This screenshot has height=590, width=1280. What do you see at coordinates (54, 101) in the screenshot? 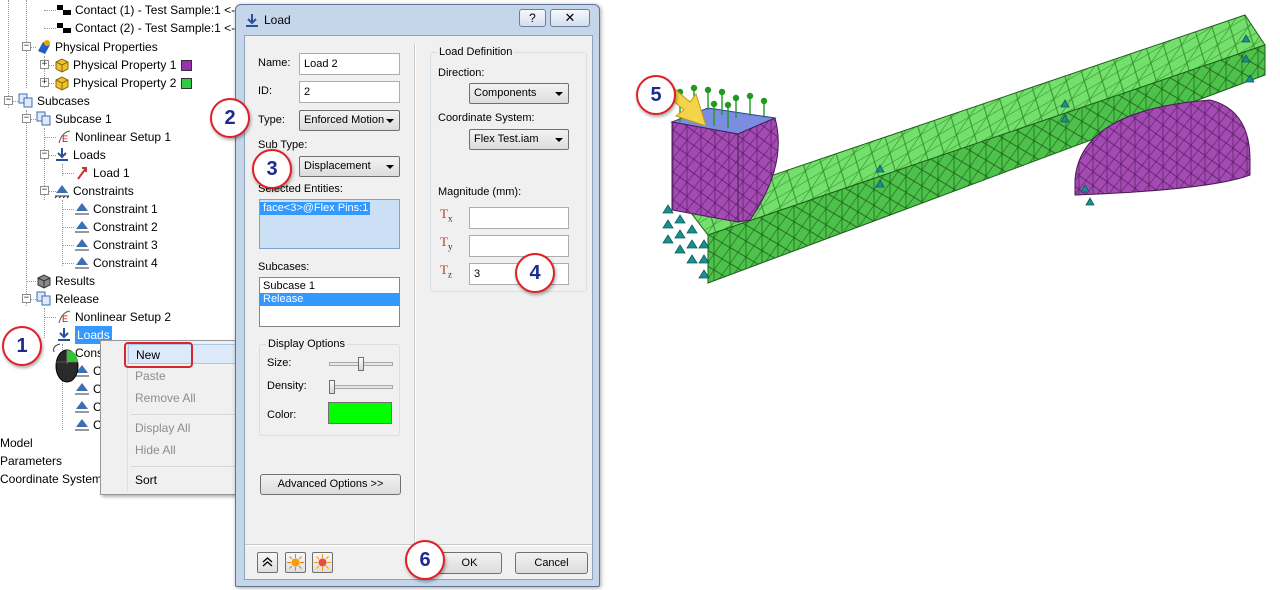
I see `tree-item-subcases: Subcases` at bounding box center [54, 101].